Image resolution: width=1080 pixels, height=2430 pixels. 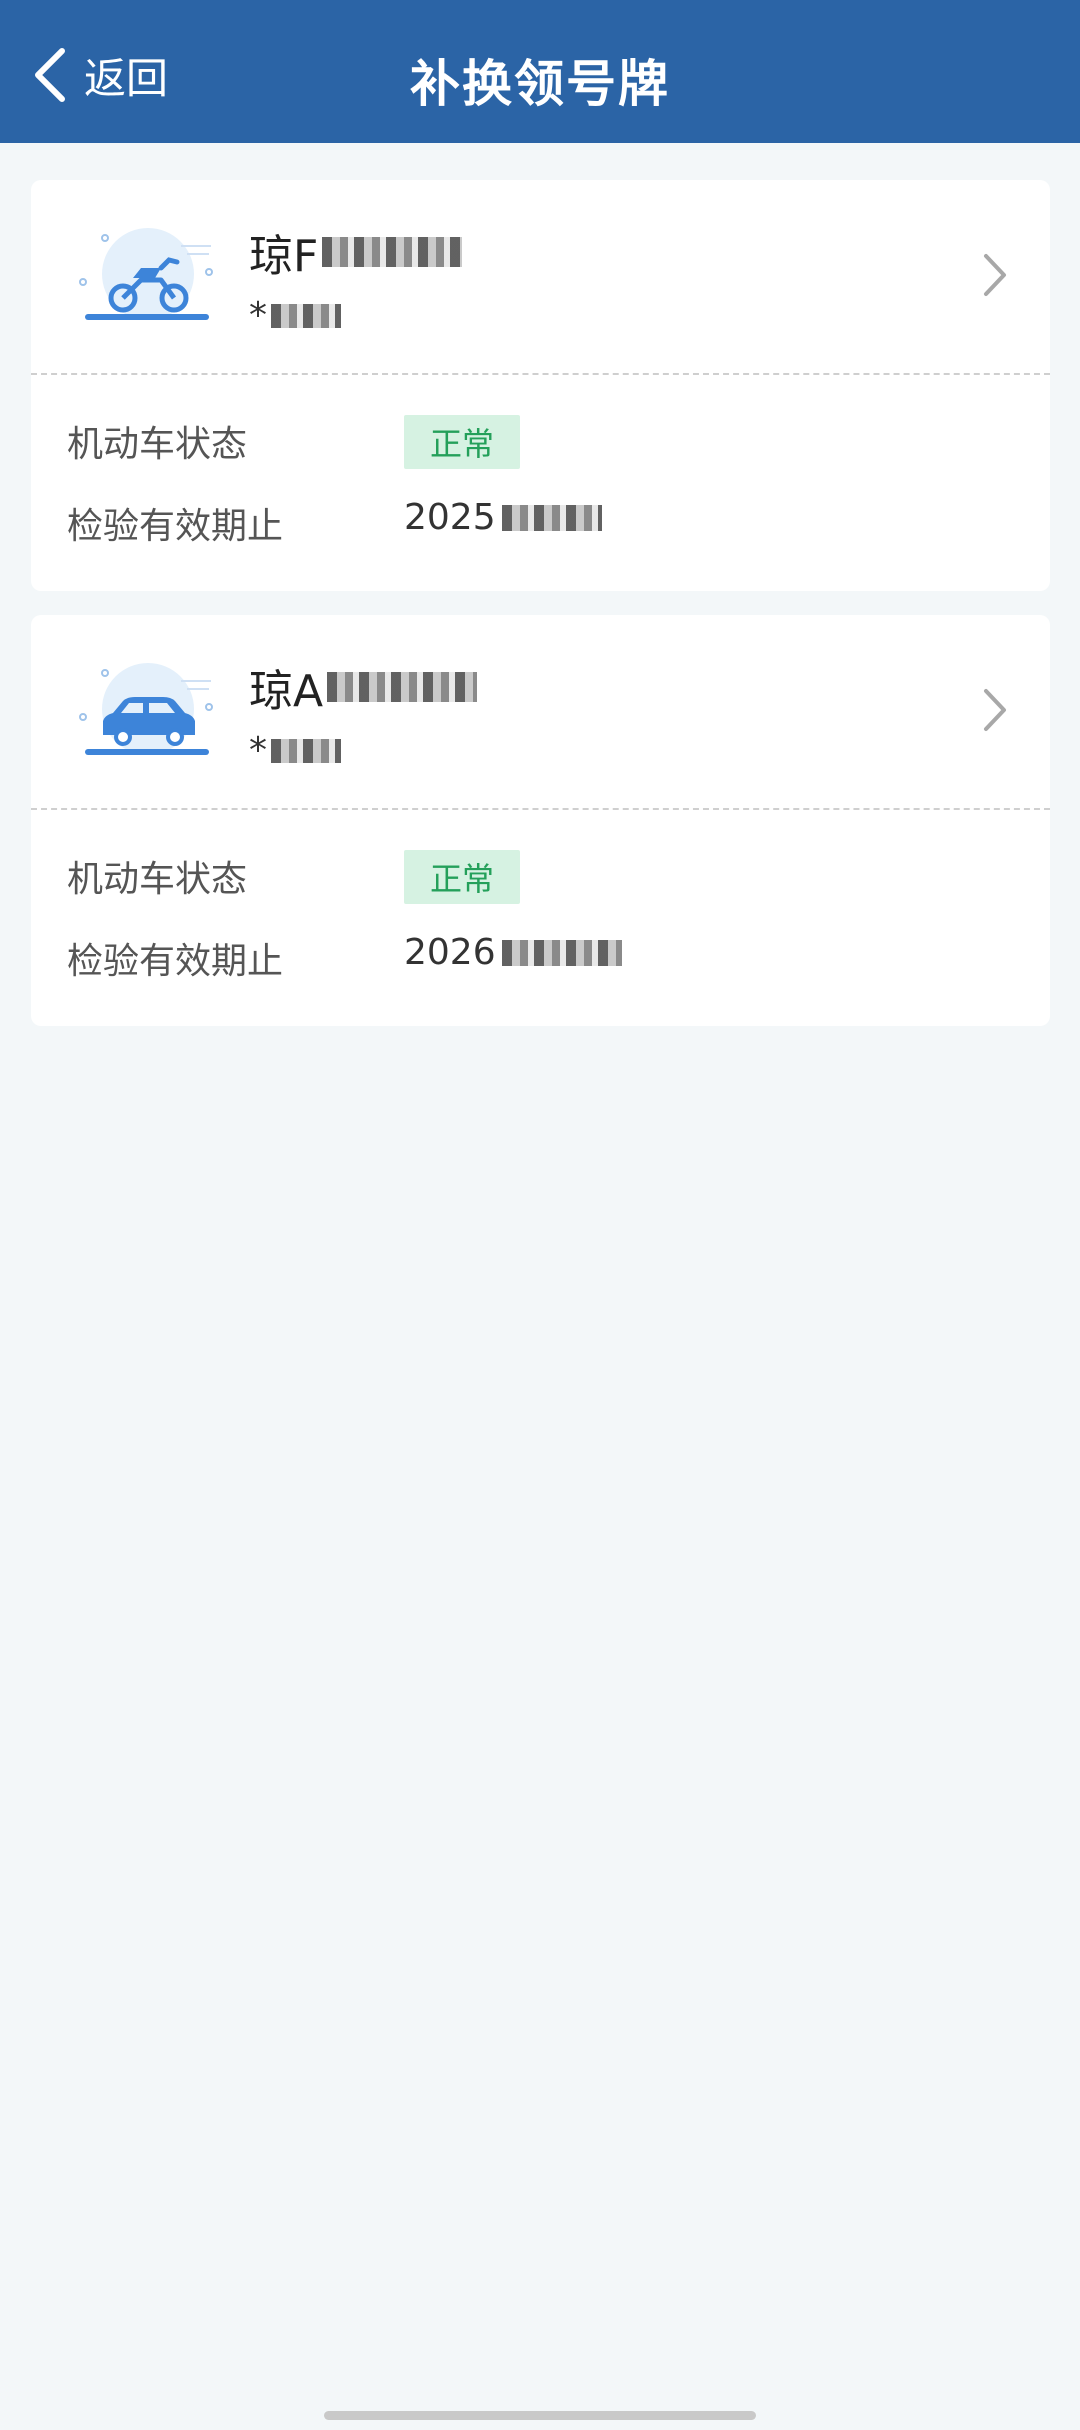 I want to click on motorcycle-icon, so click(x=146, y=274).